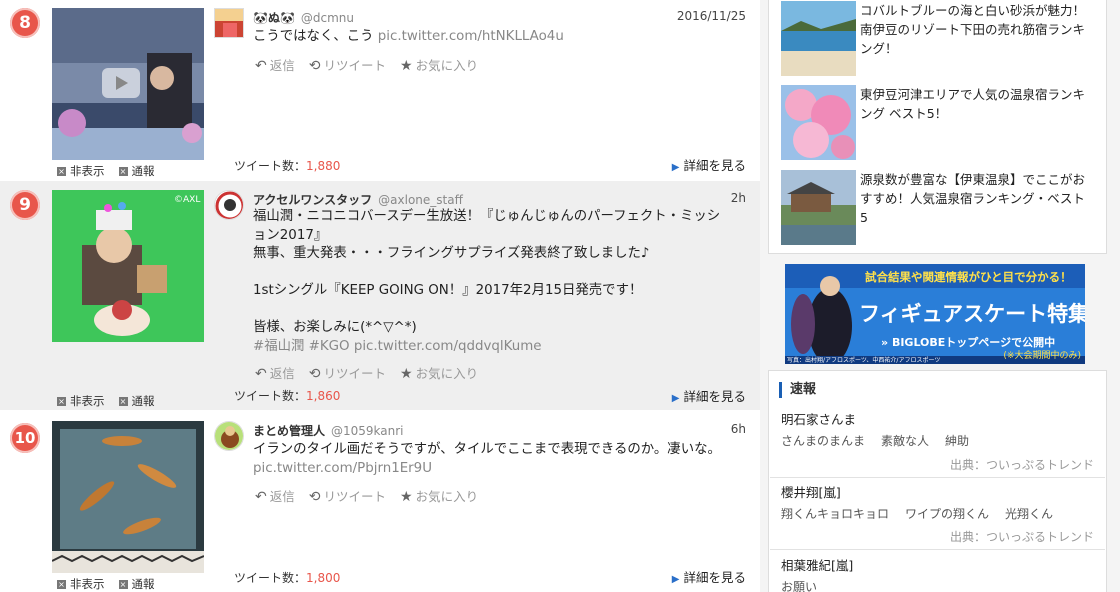 This screenshot has width=1120, height=592. What do you see at coordinates (957, 440) in the screenshot?
I see `news-tag: 紳助` at bounding box center [957, 440].